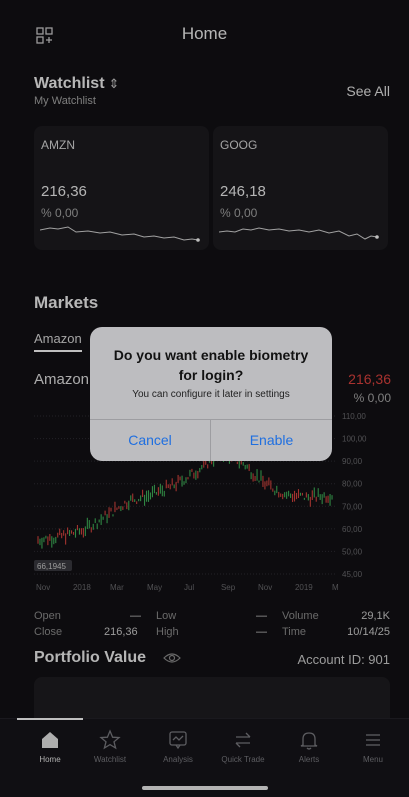 Image resolution: width=409 pixels, height=797 pixels. Describe the element at coordinates (271, 440) in the screenshot. I see `enable-button: Enable` at that location.